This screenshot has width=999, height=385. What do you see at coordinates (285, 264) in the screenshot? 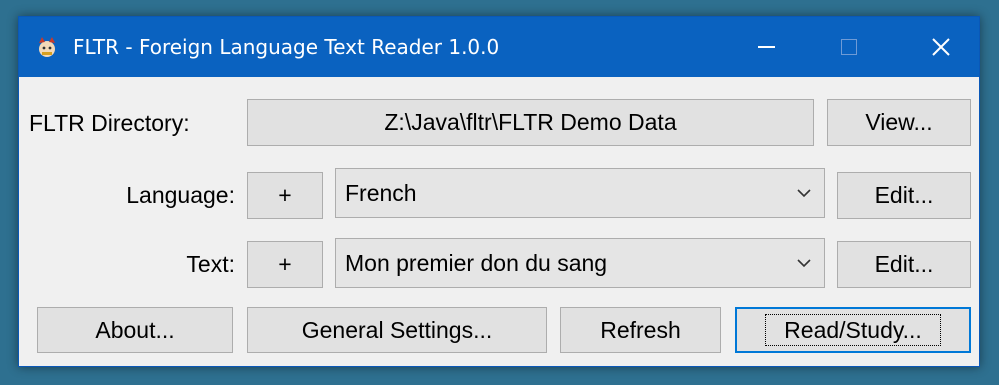
I see `add-text-button: +` at bounding box center [285, 264].